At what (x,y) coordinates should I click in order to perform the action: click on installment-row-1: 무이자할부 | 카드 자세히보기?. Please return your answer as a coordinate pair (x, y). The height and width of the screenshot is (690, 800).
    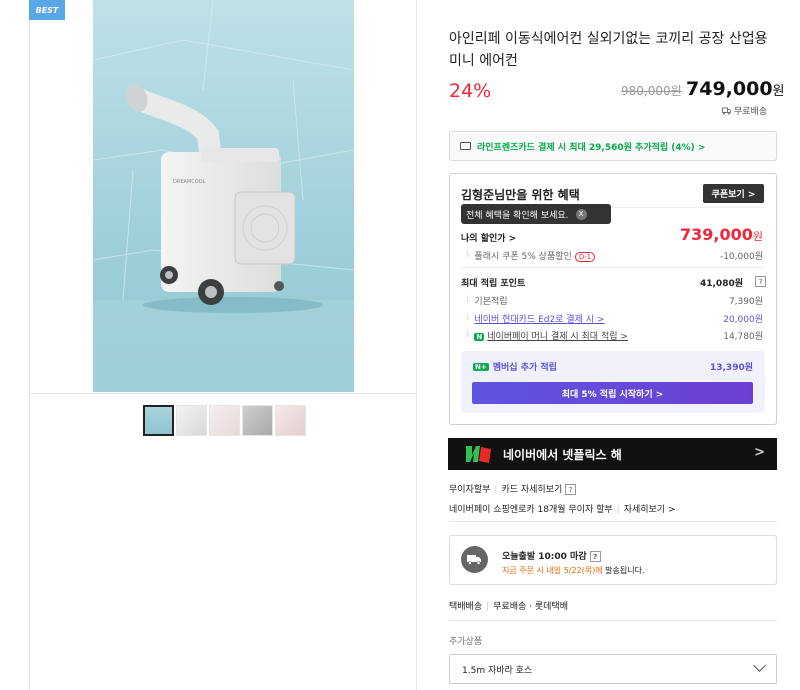
    Looking at the image, I should click on (513, 488).